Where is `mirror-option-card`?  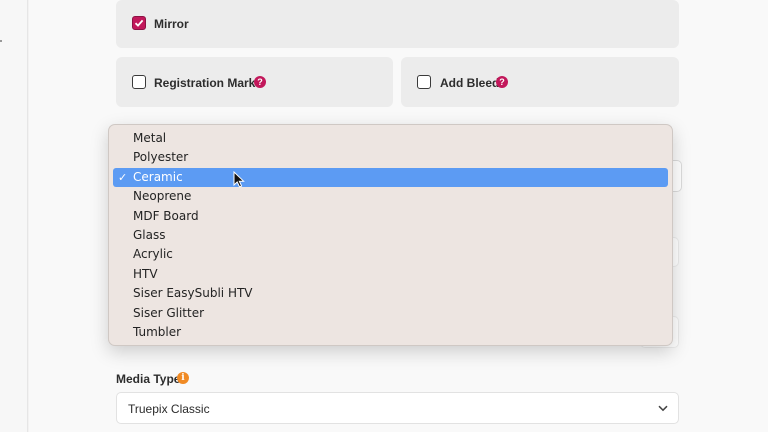 mirror-option-card is located at coordinates (397, 24).